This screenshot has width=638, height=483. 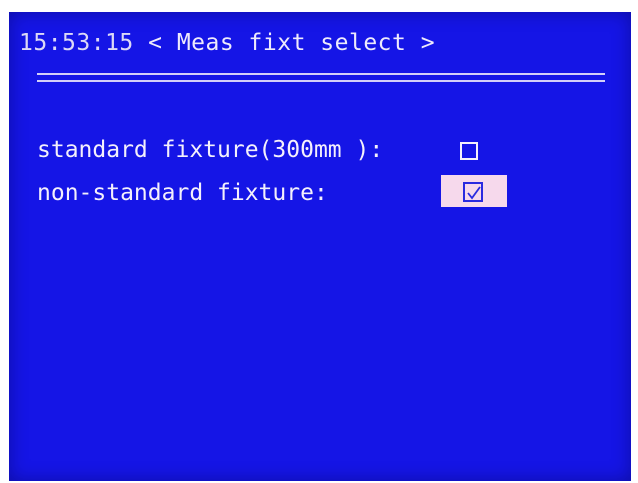 I want to click on option-non-standard-fixture-label: non-standard fixture:, so click(x=182, y=193).